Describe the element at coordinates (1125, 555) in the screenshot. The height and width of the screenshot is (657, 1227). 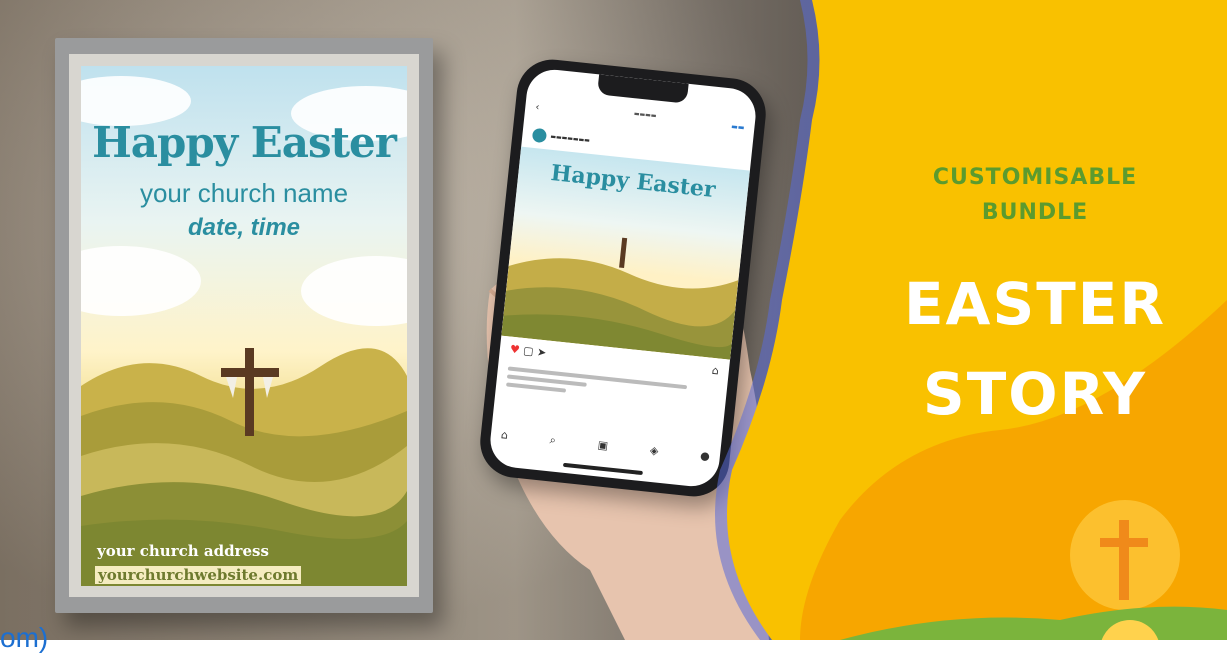
I see `glowing-cross-icon` at that location.